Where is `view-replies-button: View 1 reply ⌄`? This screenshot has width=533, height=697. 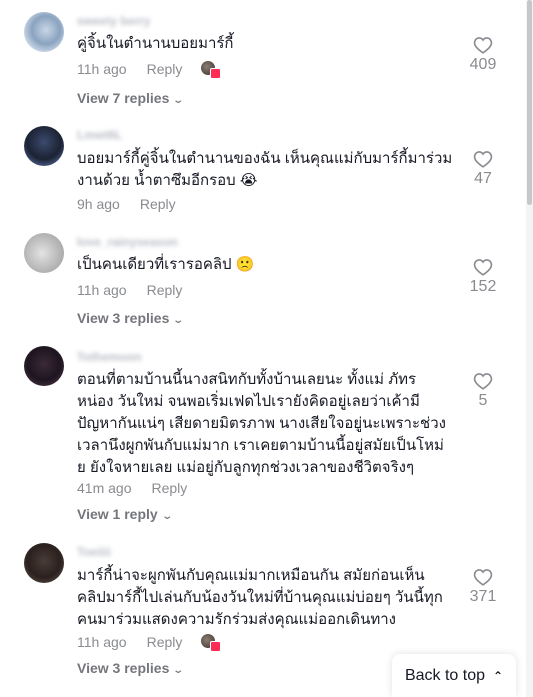
view-replies-button: View 1 reply ⌄ is located at coordinates (125, 514).